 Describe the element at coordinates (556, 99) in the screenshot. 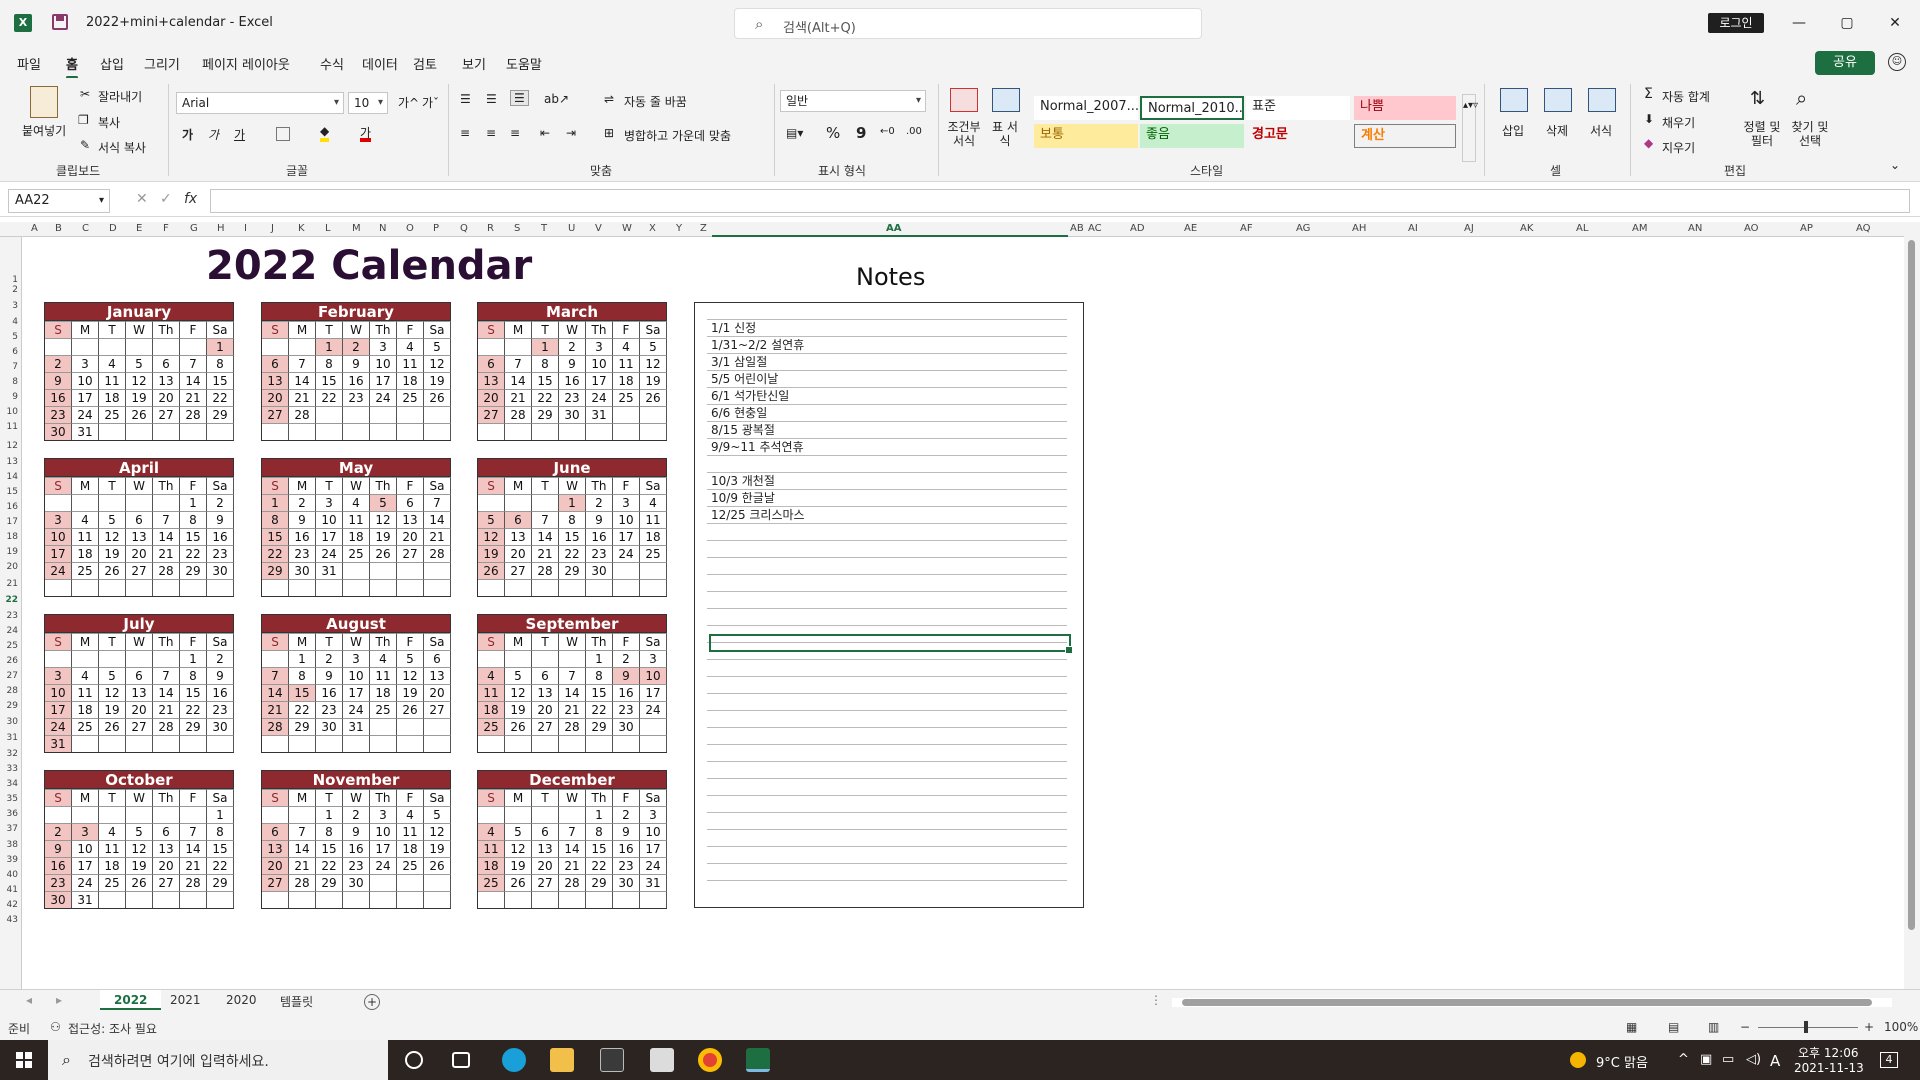

I see `orientation-icon: ab↗` at that location.